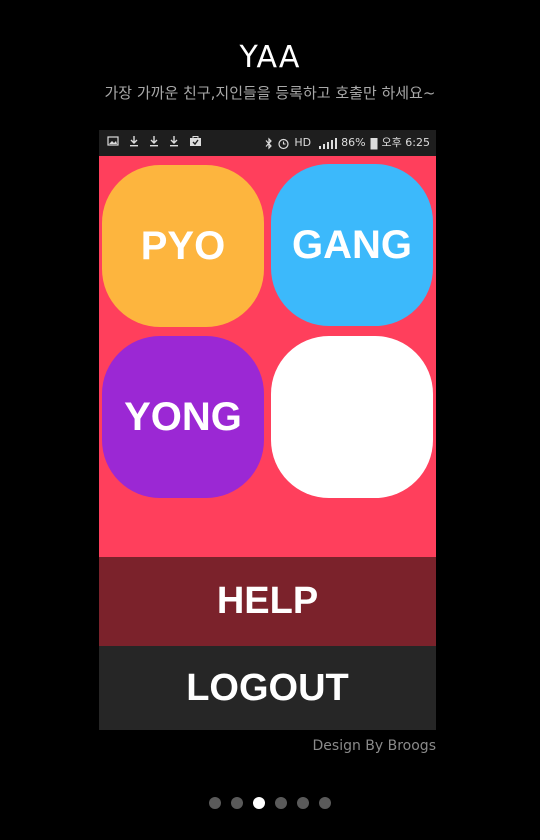  Describe the element at coordinates (270, 93) in the screenshot. I see `page-subtitle: 가장 가까운 친구,지인들을 등록하고 호출만 하세요~` at that location.